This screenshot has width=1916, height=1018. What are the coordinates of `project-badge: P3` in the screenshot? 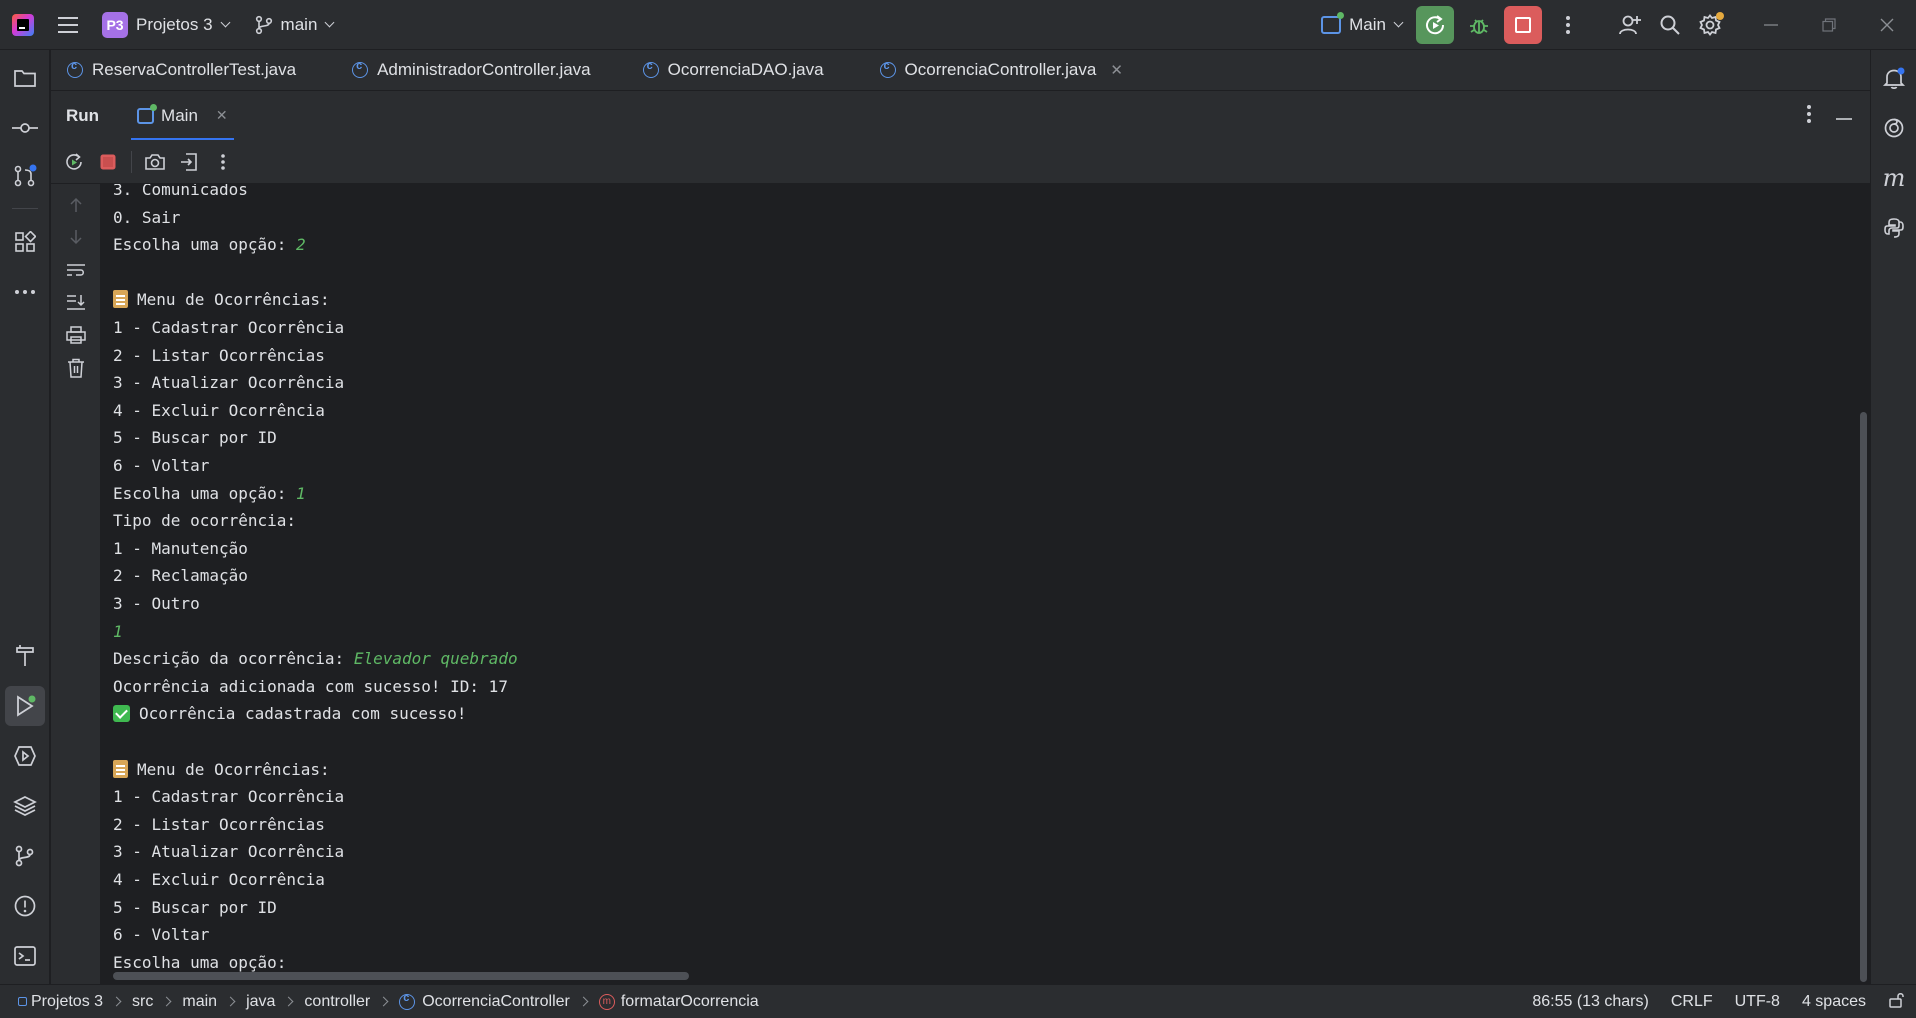 It's located at (115, 24).